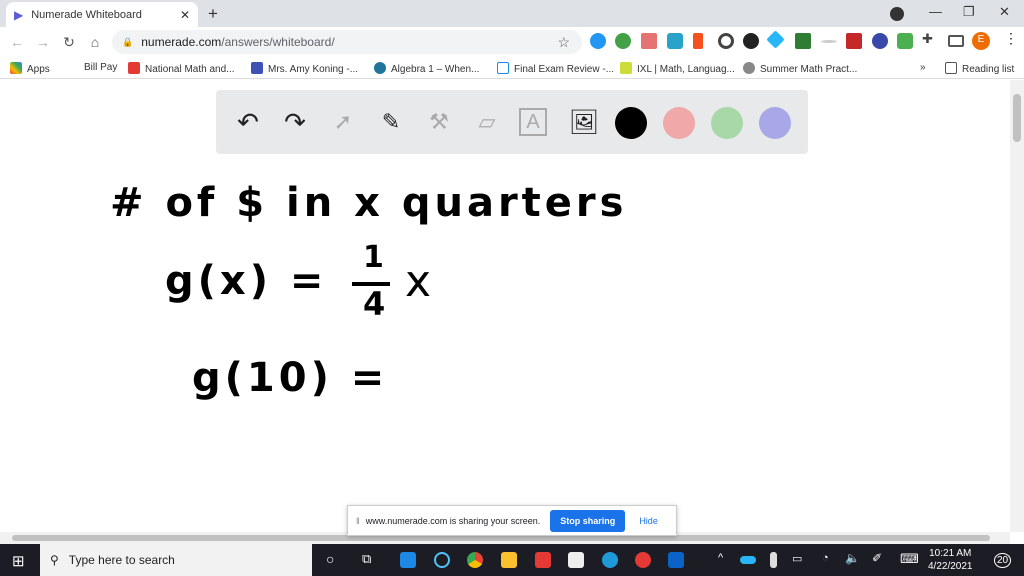 Image resolution: width=1024 pixels, height=576 pixels. What do you see at coordinates (509, 560) in the screenshot?
I see `file-explorer-icon` at bounding box center [509, 560].